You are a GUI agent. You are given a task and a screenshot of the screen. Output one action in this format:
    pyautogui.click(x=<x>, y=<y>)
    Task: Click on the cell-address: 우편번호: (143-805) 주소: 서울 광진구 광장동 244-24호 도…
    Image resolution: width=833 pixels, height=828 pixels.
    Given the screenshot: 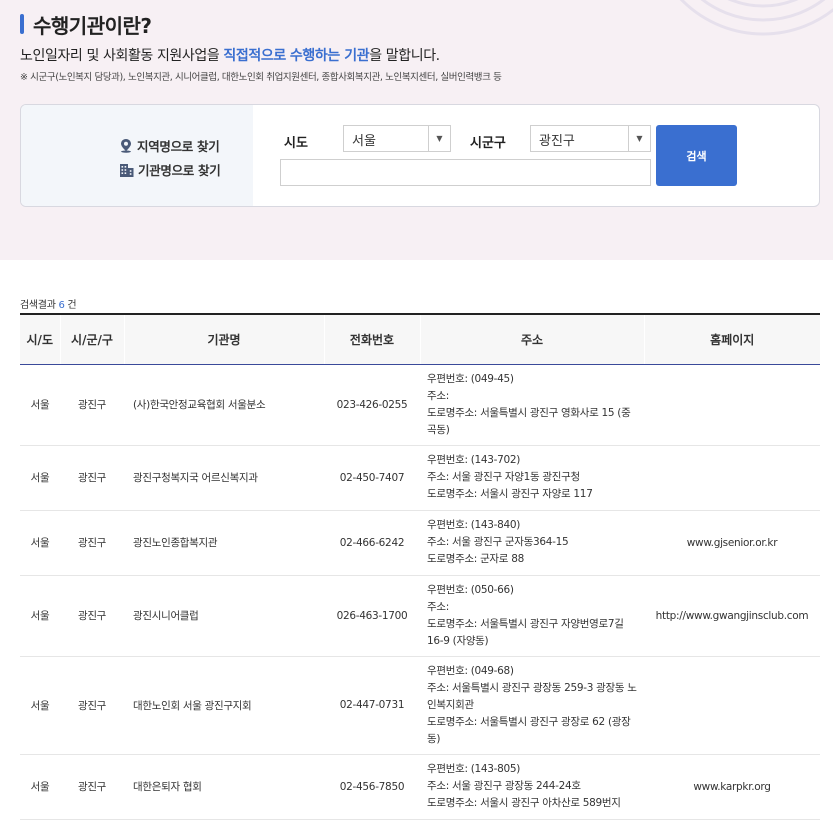 What is the action you would take?
    pyautogui.click(x=532, y=787)
    